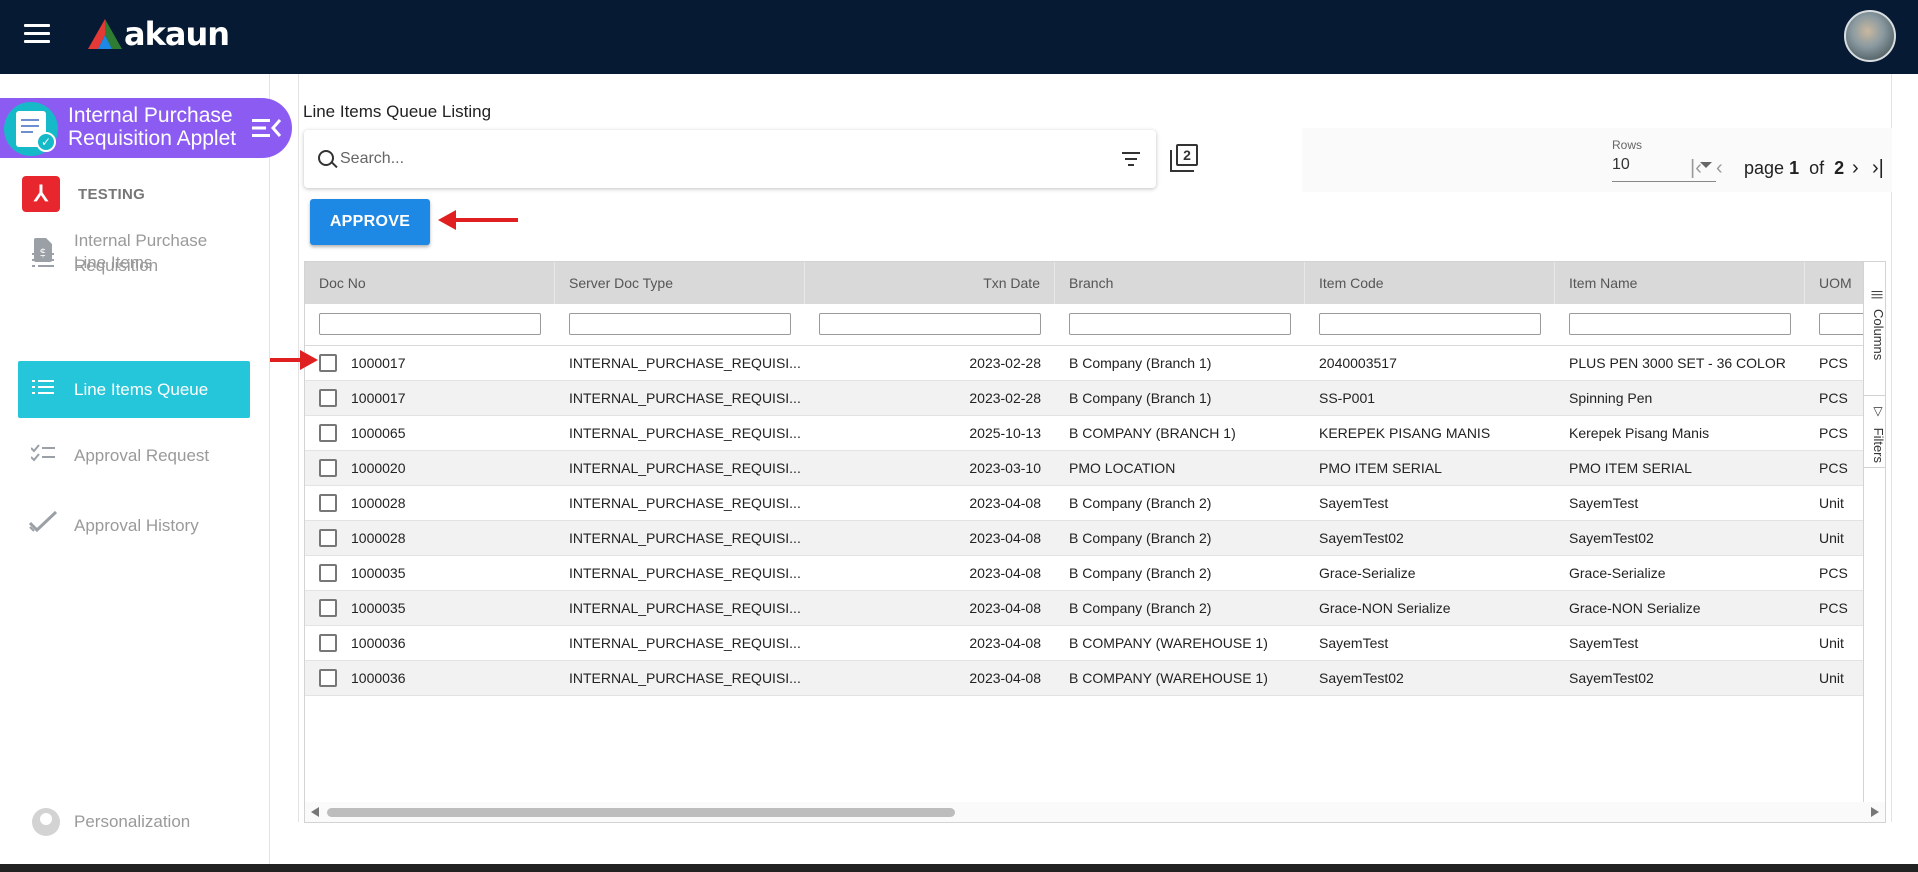 The image size is (1918, 872). I want to click on sidebar-item-approval-request: Approval Request, so click(134, 455).